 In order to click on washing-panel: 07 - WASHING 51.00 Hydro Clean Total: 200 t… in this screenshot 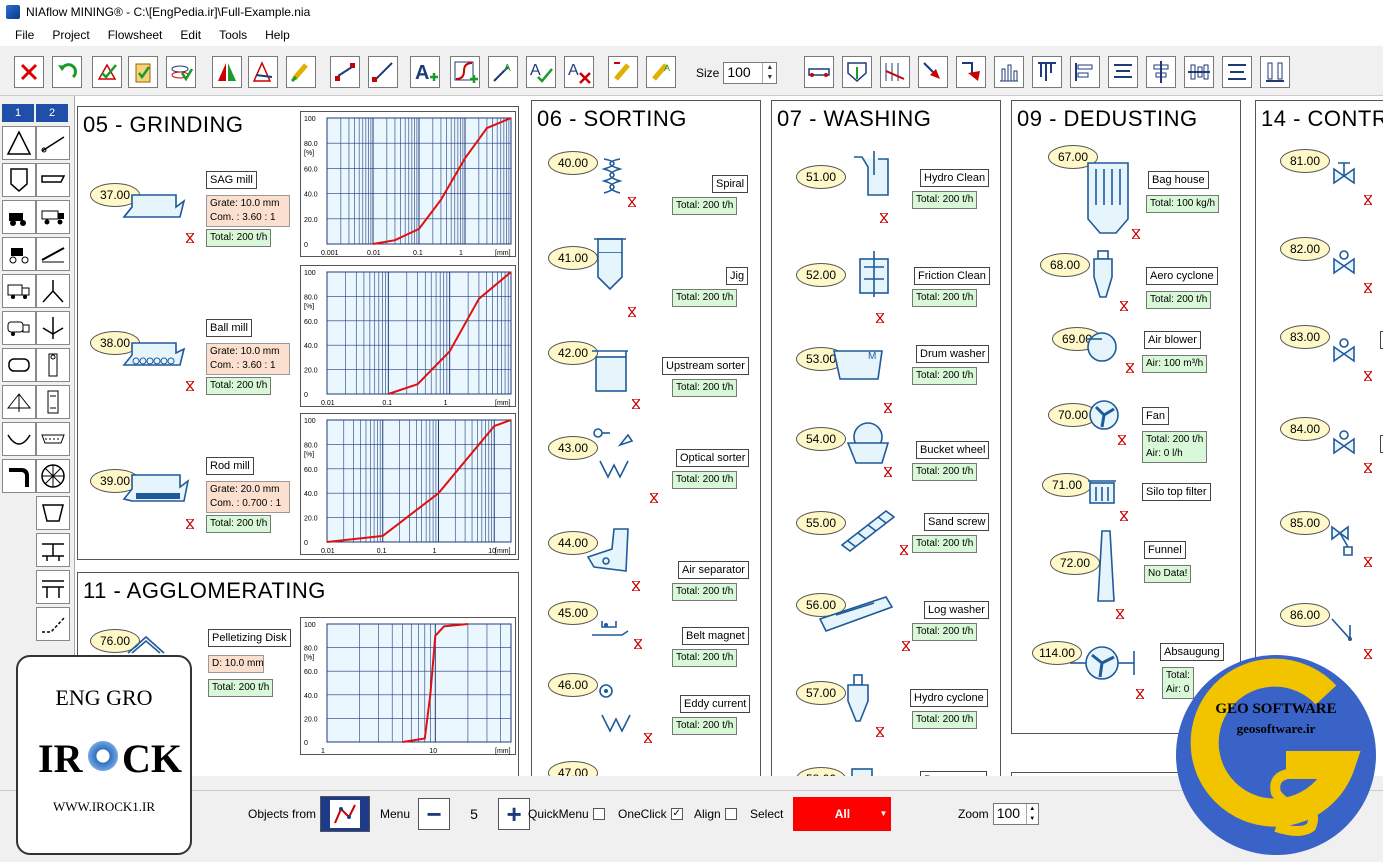, I will do `click(886, 438)`.